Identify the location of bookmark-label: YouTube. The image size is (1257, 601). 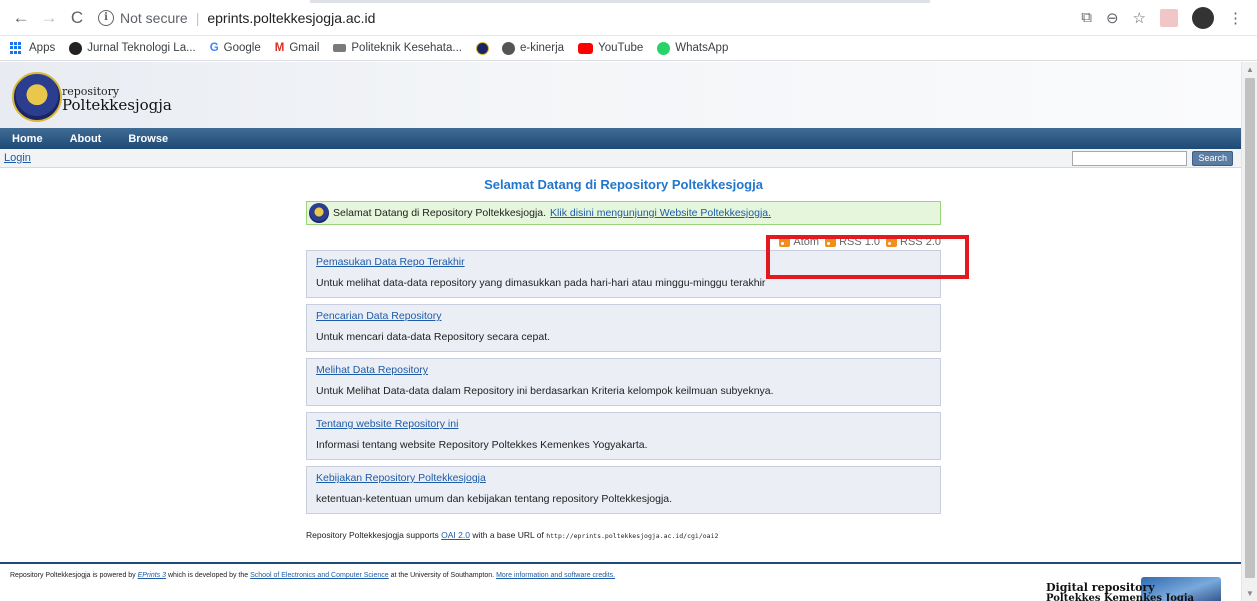
(621, 48).